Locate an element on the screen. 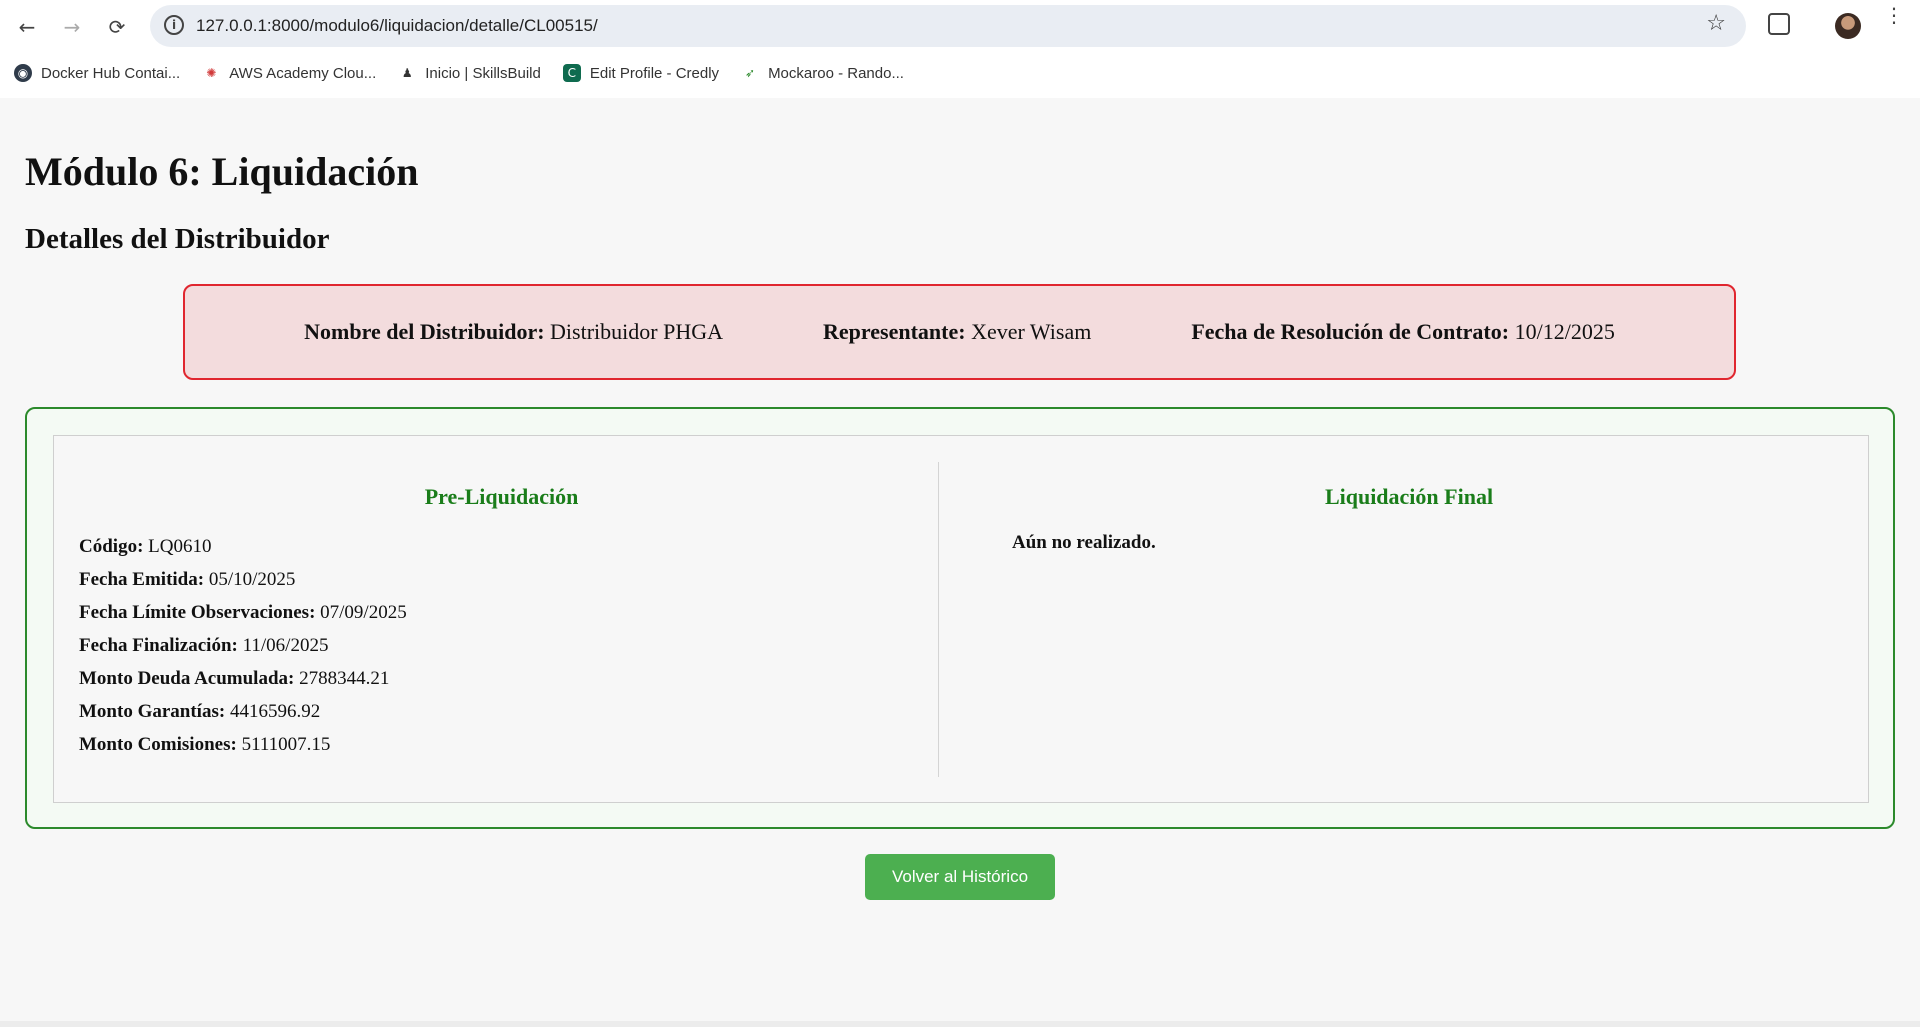  field-label: Monto Garantías: is located at coordinates (152, 711).